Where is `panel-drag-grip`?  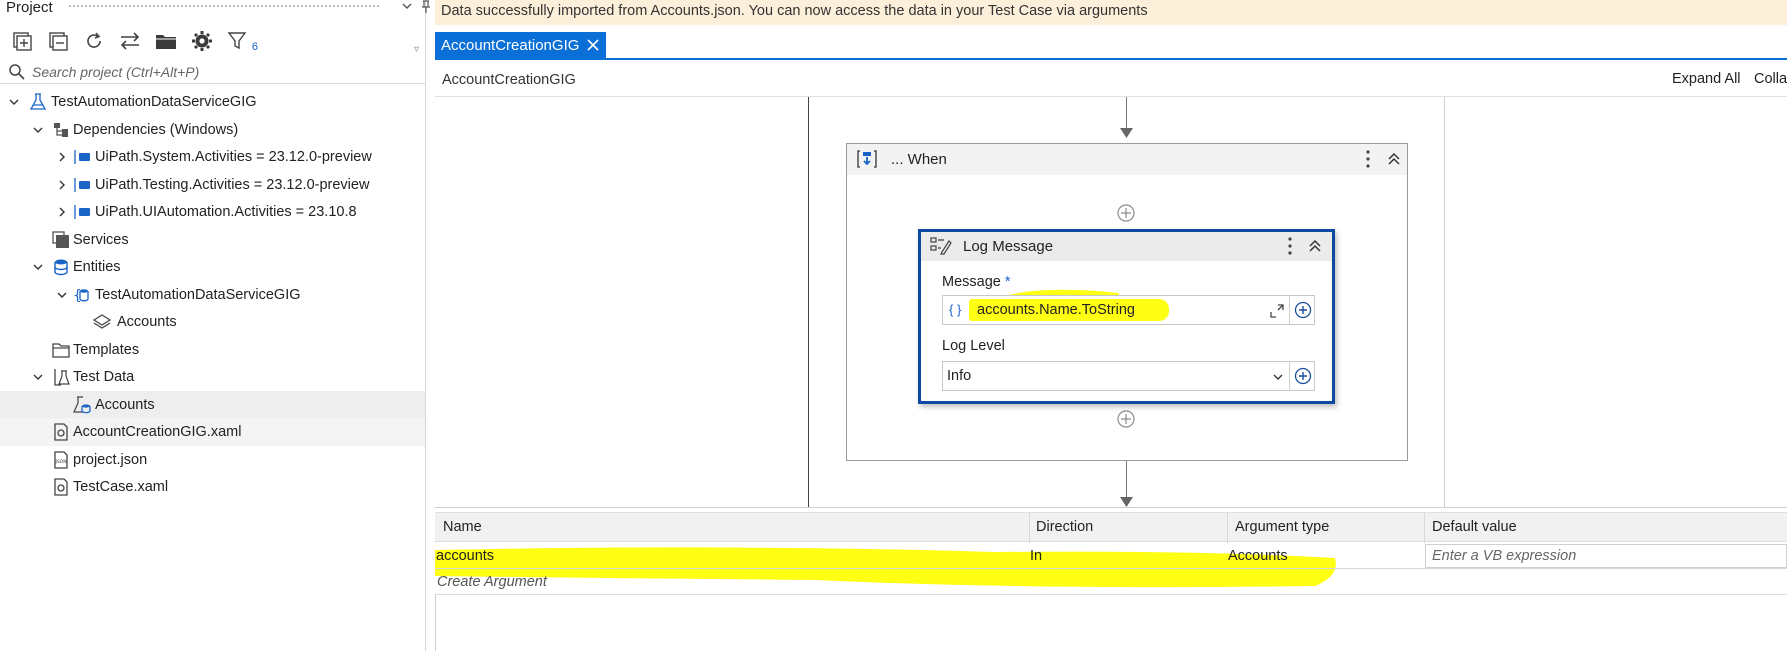 panel-drag-grip is located at coordinates (223, 6).